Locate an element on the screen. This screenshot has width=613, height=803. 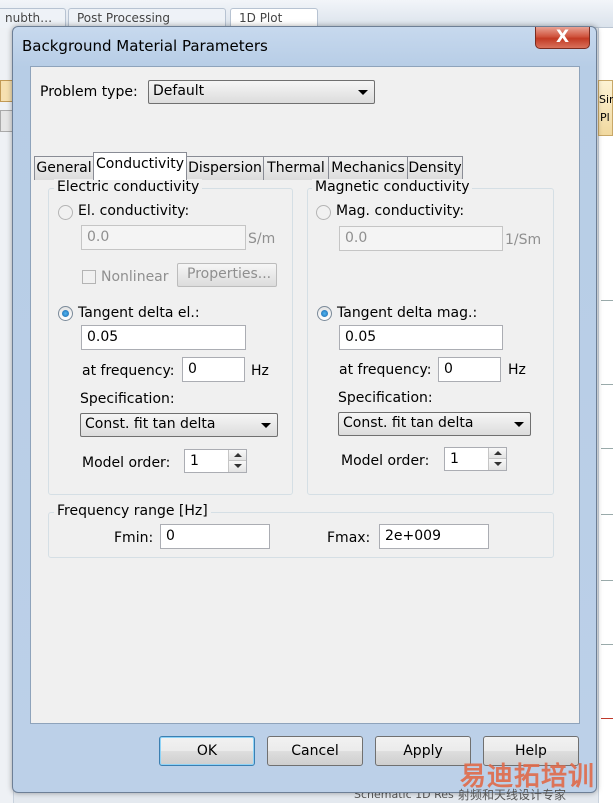
frequency-range-title: Frequency range [Hz] is located at coordinates (132, 511).